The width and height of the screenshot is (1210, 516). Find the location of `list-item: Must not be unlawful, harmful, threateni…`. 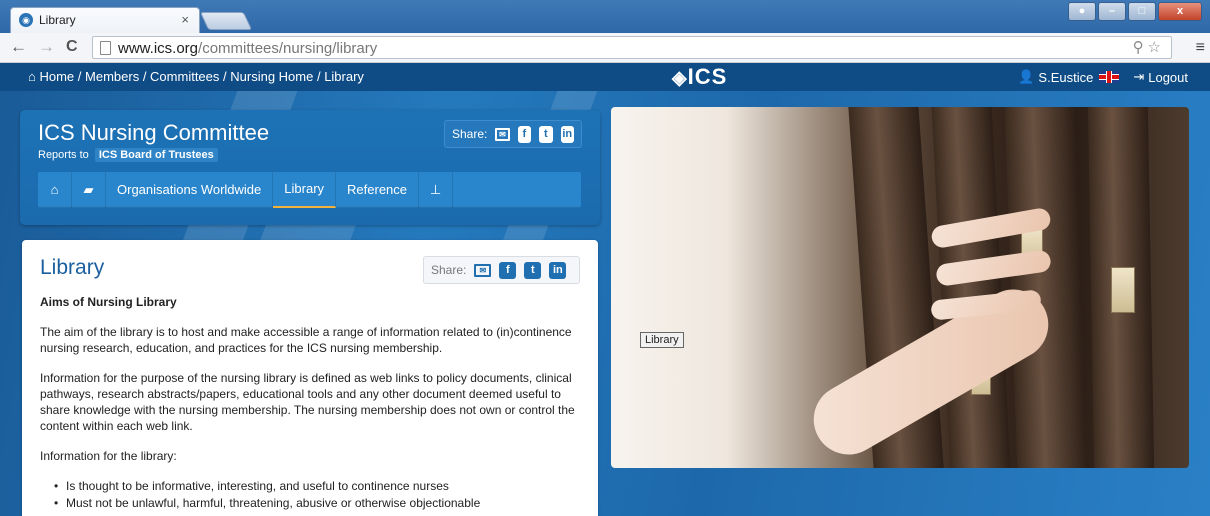

list-item: Must not be unlawful, harmful, threateni… is located at coordinates (321, 503).